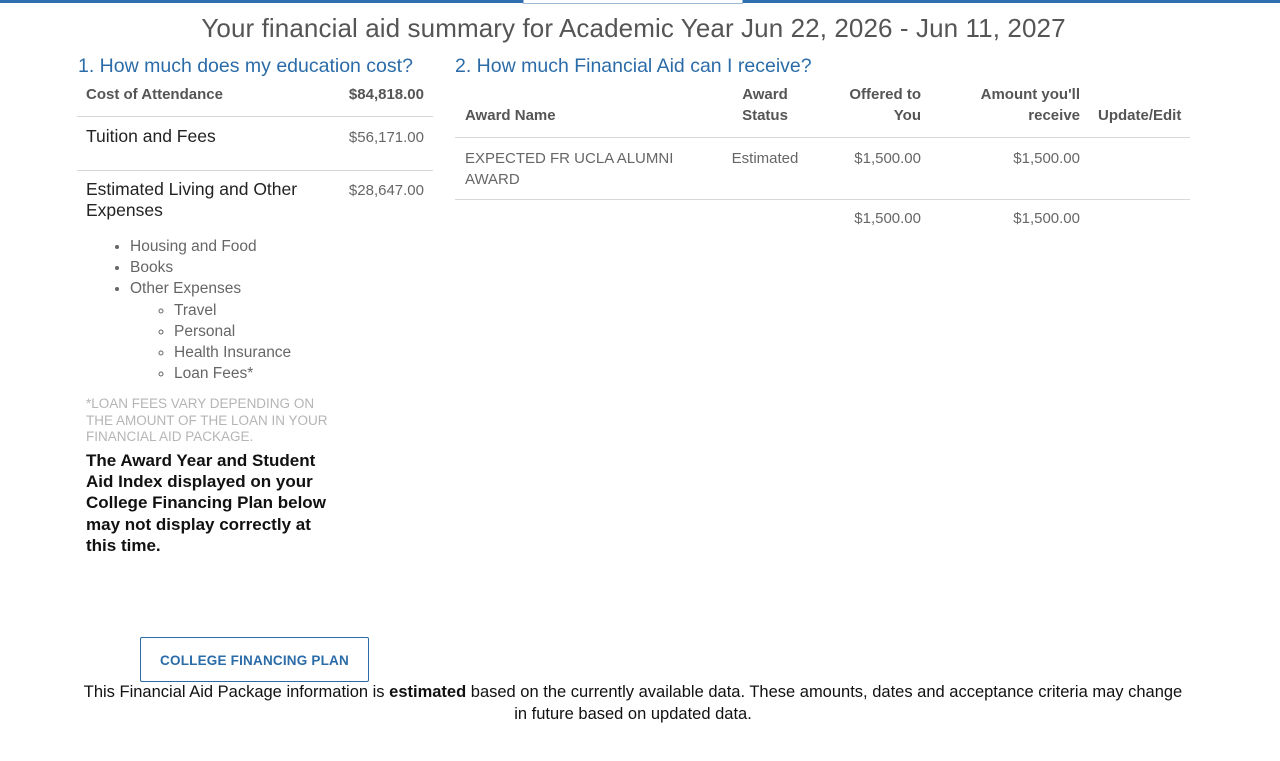 The height and width of the screenshot is (761, 1280). I want to click on list-item: Travel, so click(232, 310).